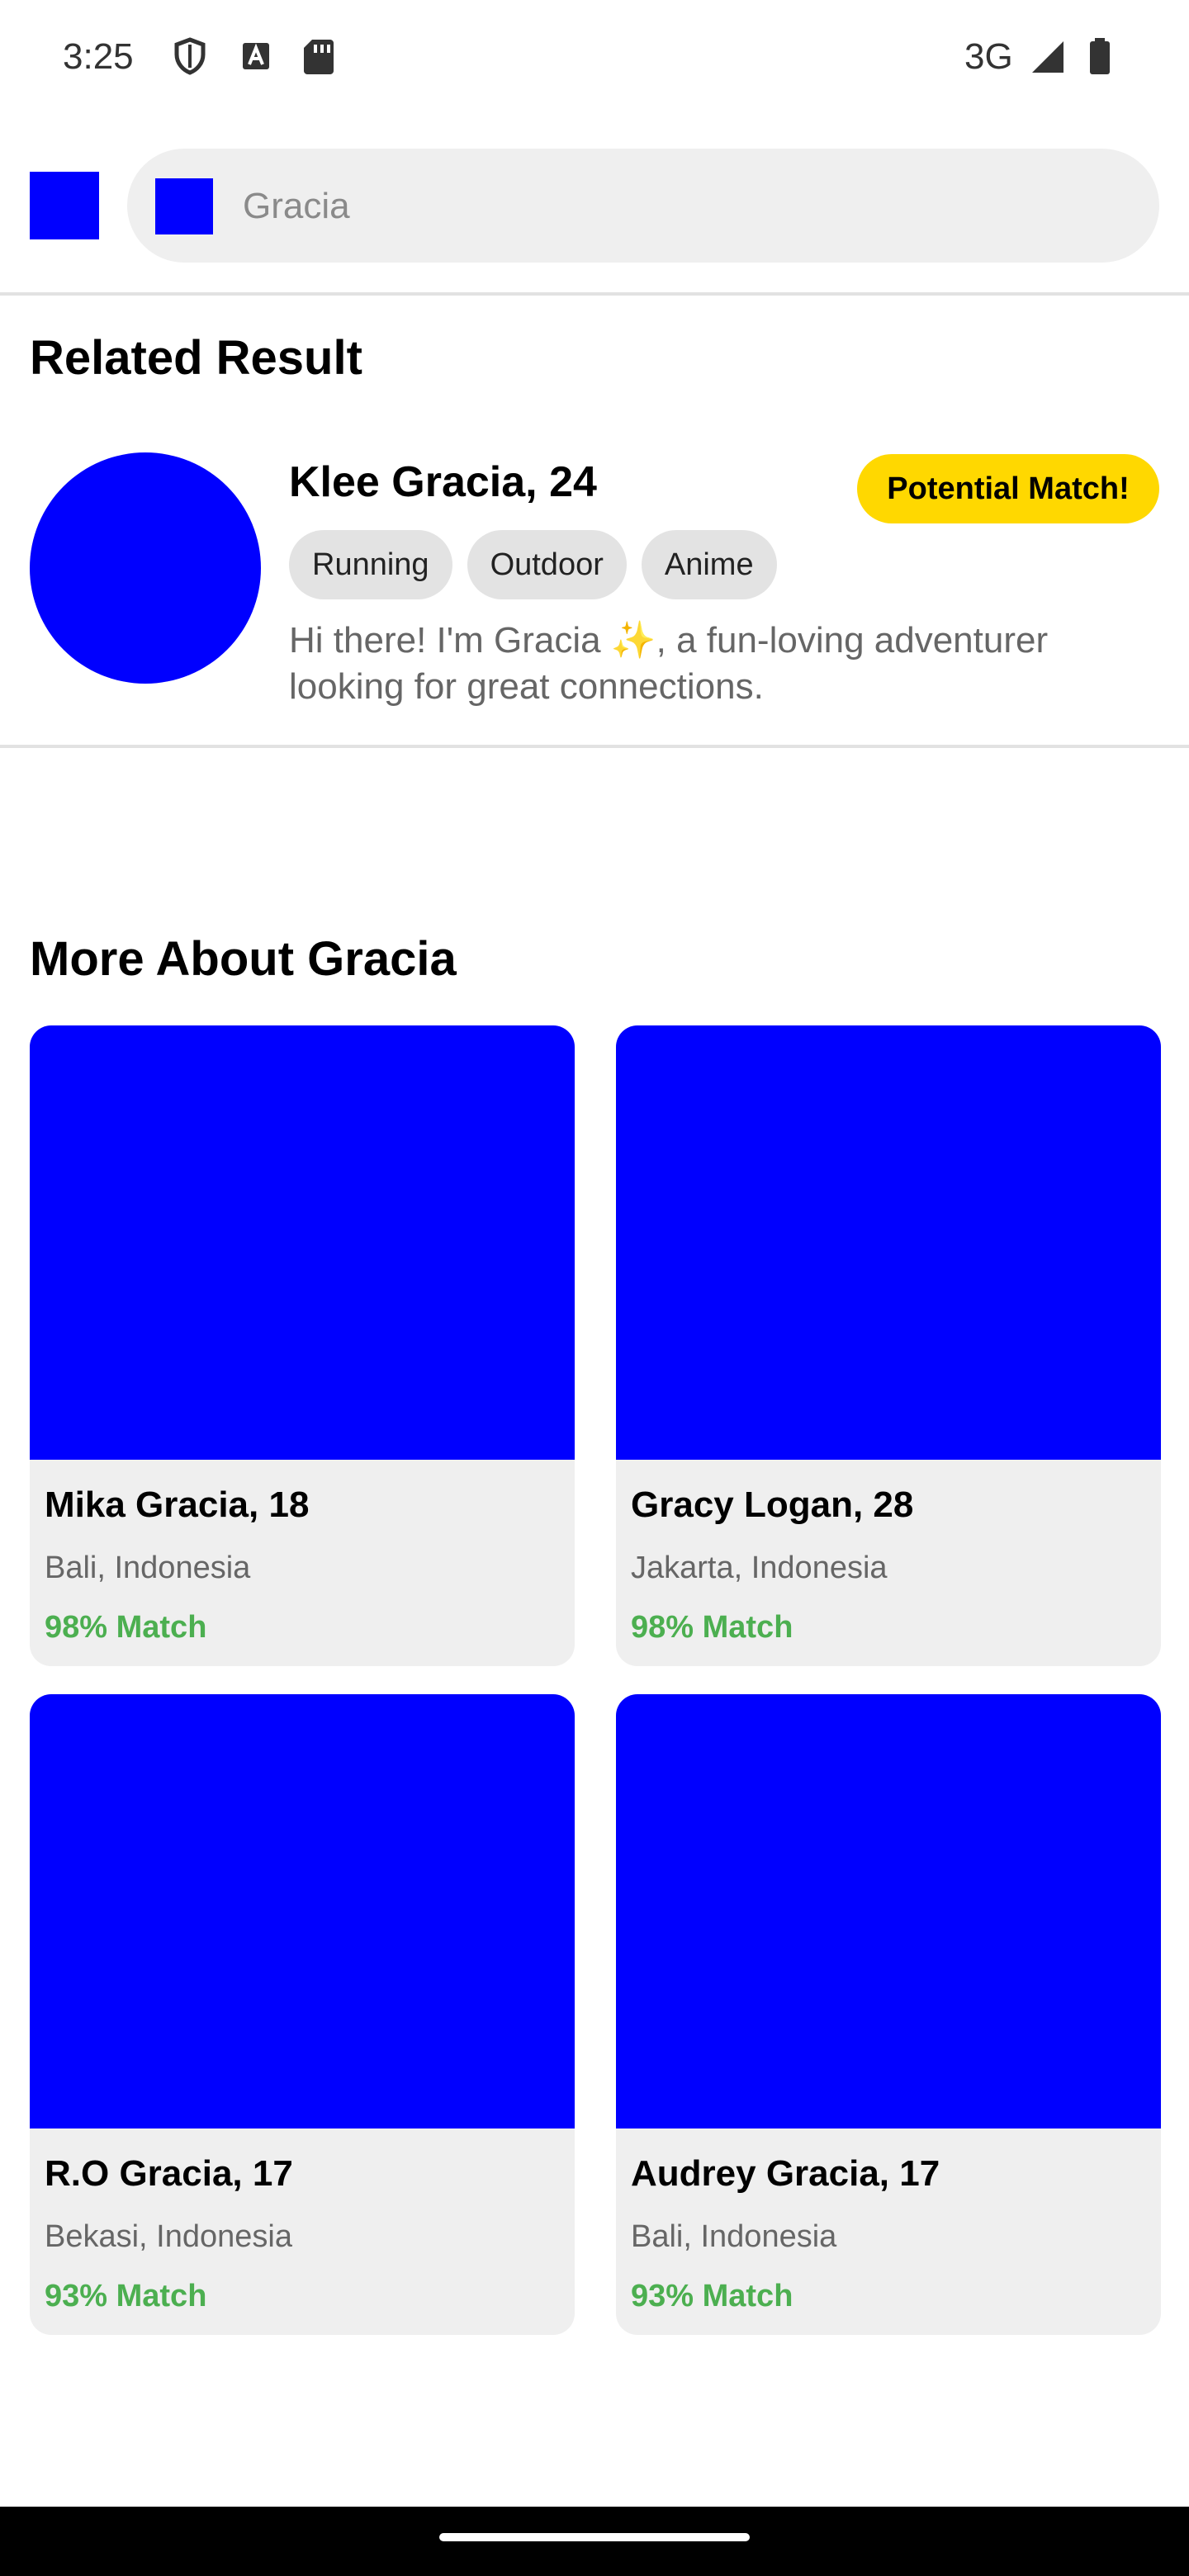 Image resolution: width=1189 pixels, height=2576 pixels. What do you see at coordinates (168, 2236) in the screenshot?
I see `card-location: Bekasi, Indonesia` at bounding box center [168, 2236].